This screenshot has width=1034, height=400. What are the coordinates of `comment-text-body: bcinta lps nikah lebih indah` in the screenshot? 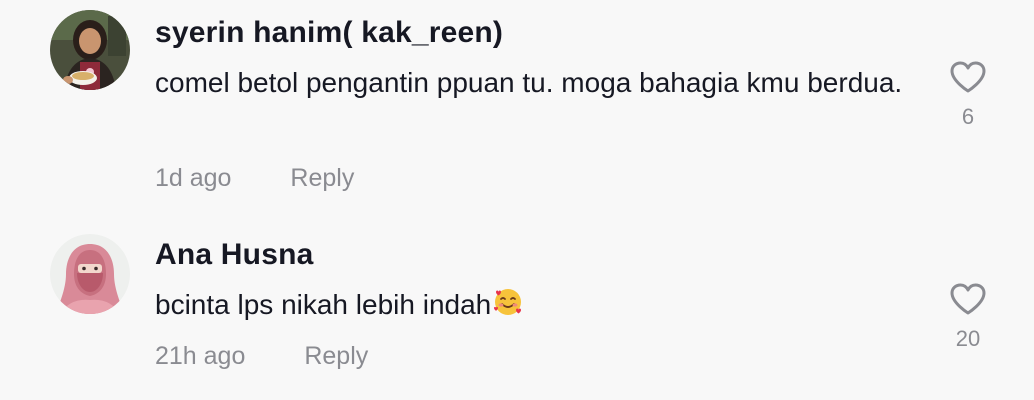 It's located at (323, 304).